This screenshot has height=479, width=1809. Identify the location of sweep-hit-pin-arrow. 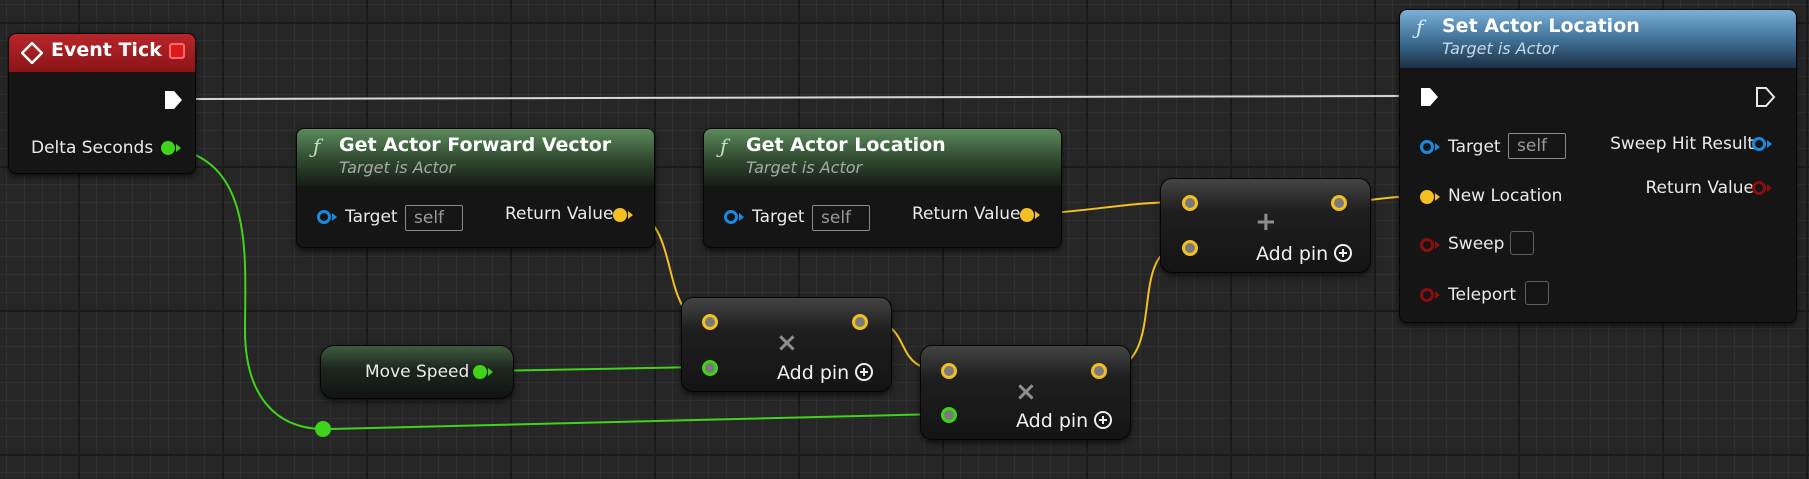
(1769, 144).